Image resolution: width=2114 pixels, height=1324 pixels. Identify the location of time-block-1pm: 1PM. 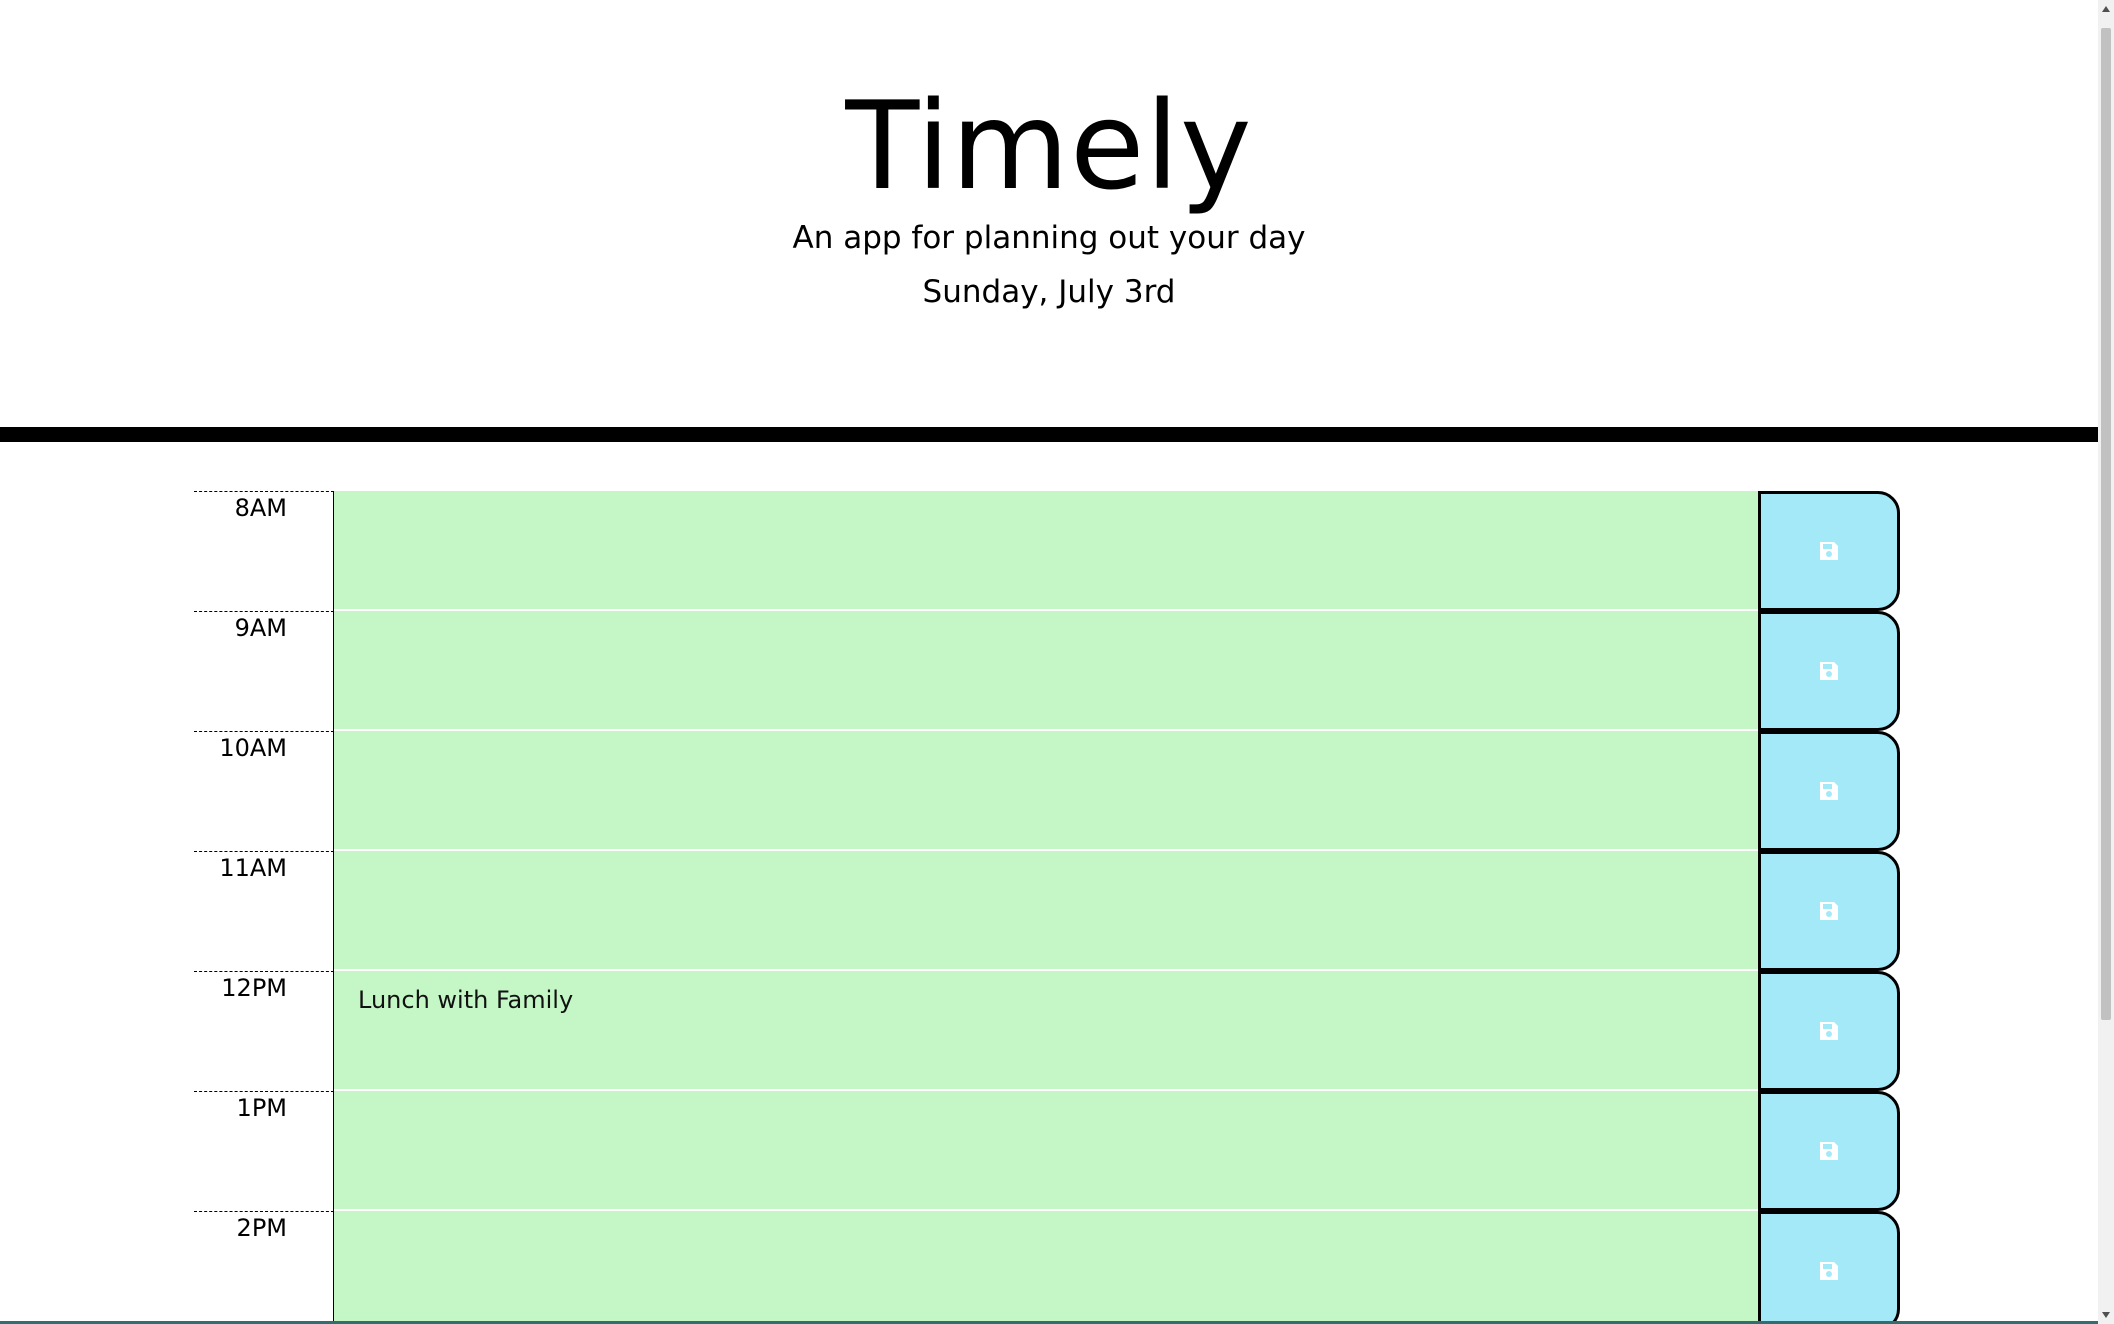
(1048, 1151).